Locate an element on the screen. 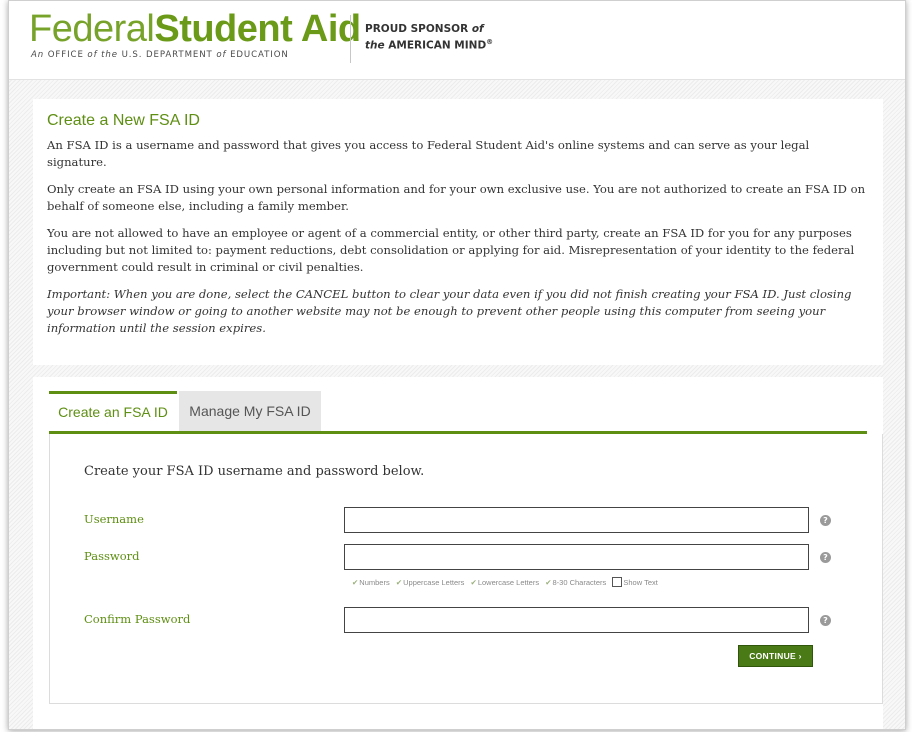 The height and width of the screenshot is (732, 912). req-uppercase: ✔Uppercase Letters is located at coordinates (430, 582).